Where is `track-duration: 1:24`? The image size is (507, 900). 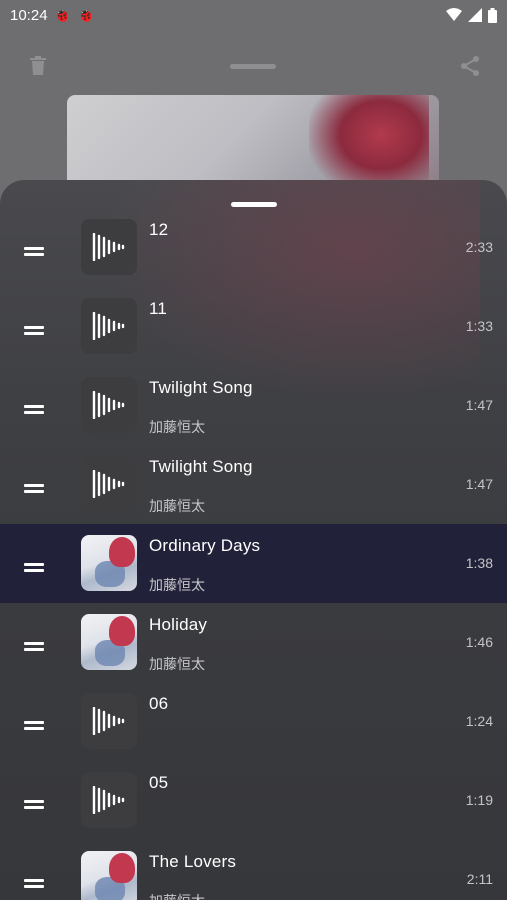
track-duration: 1:24 is located at coordinates (479, 721).